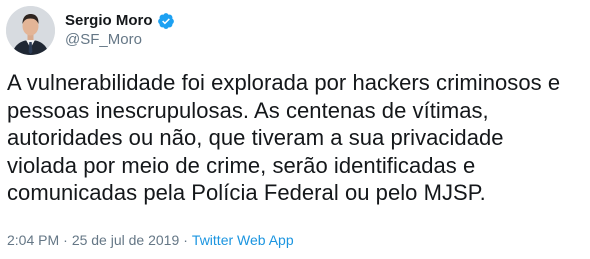 The height and width of the screenshot is (259, 590). I want to click on tweet-time: 2:04 PM, so click(33, 240).